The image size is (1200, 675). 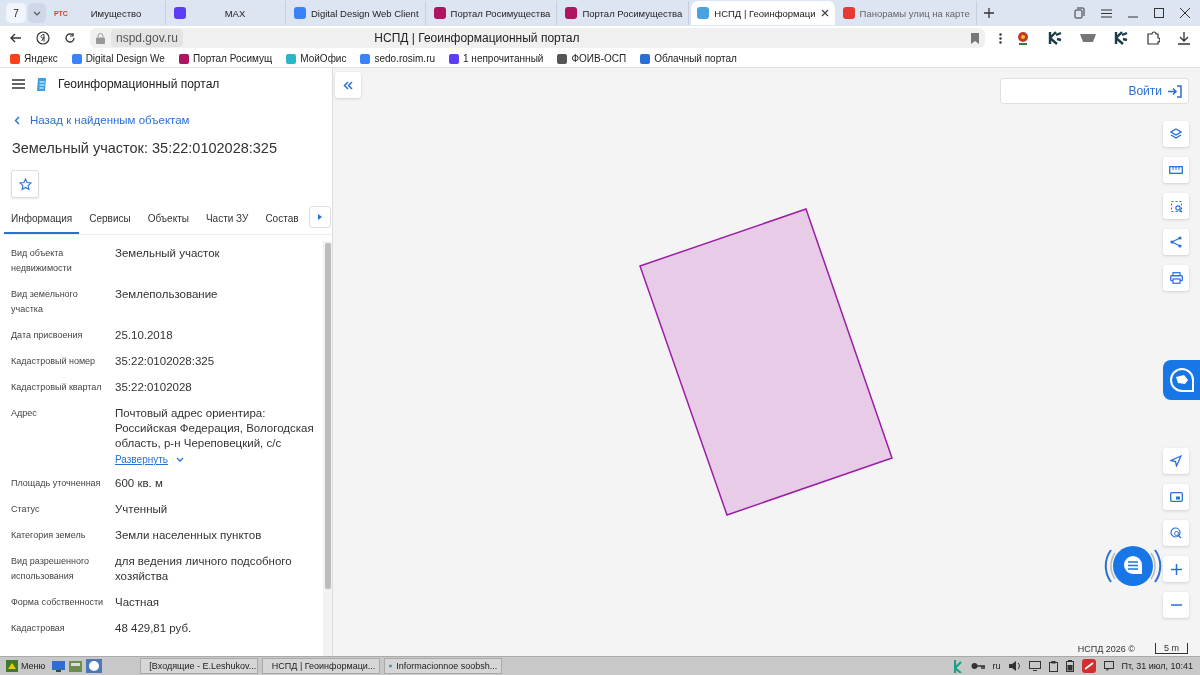 I want to click on layers-button, so click(x=1176, y=134).